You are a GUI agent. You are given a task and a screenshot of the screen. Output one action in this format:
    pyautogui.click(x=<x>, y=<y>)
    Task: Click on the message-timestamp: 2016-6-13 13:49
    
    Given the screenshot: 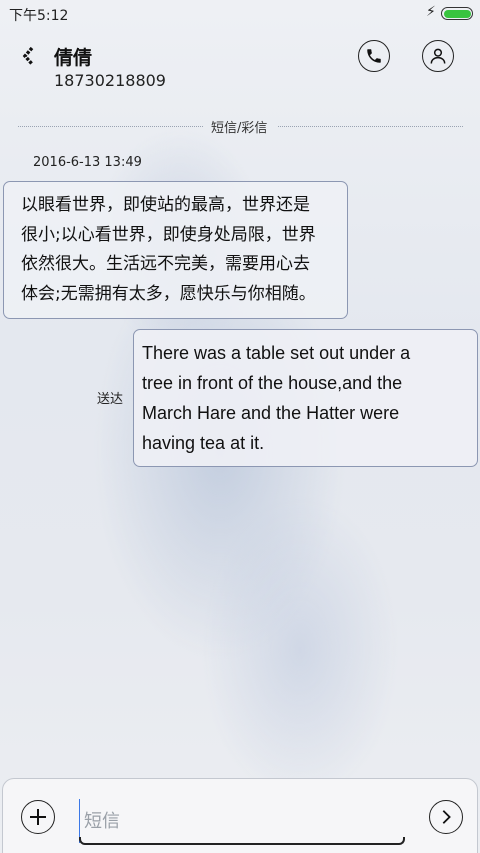 What is the action you would take?
    pyautogui.click(x=87, y=162)
    